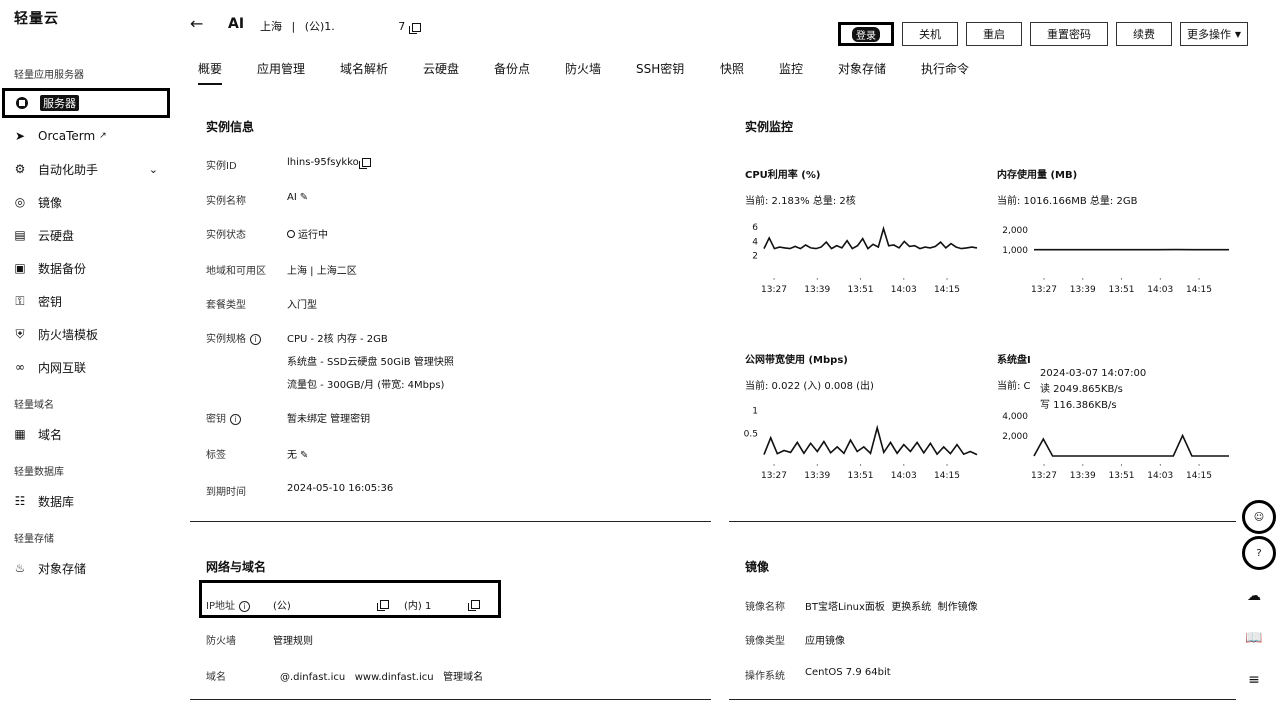 This screenshot has width=1280, height=712. What do you see at coordinates (870, 237) in the screenshot?
I see `series-line` at bounding box center [870, 237].